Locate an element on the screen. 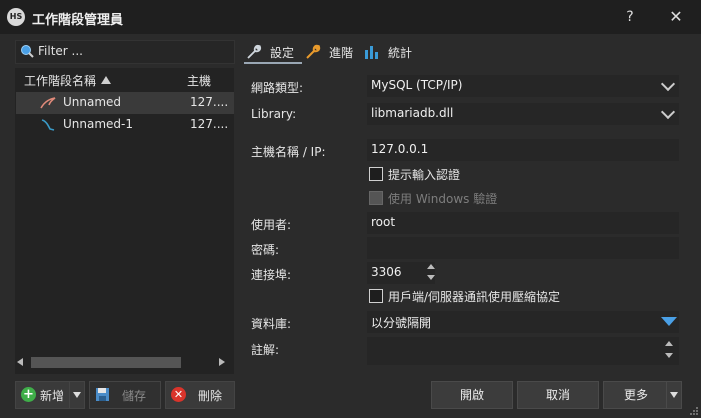  databases-label: 資料庫: is located at coordinates (271, 324).